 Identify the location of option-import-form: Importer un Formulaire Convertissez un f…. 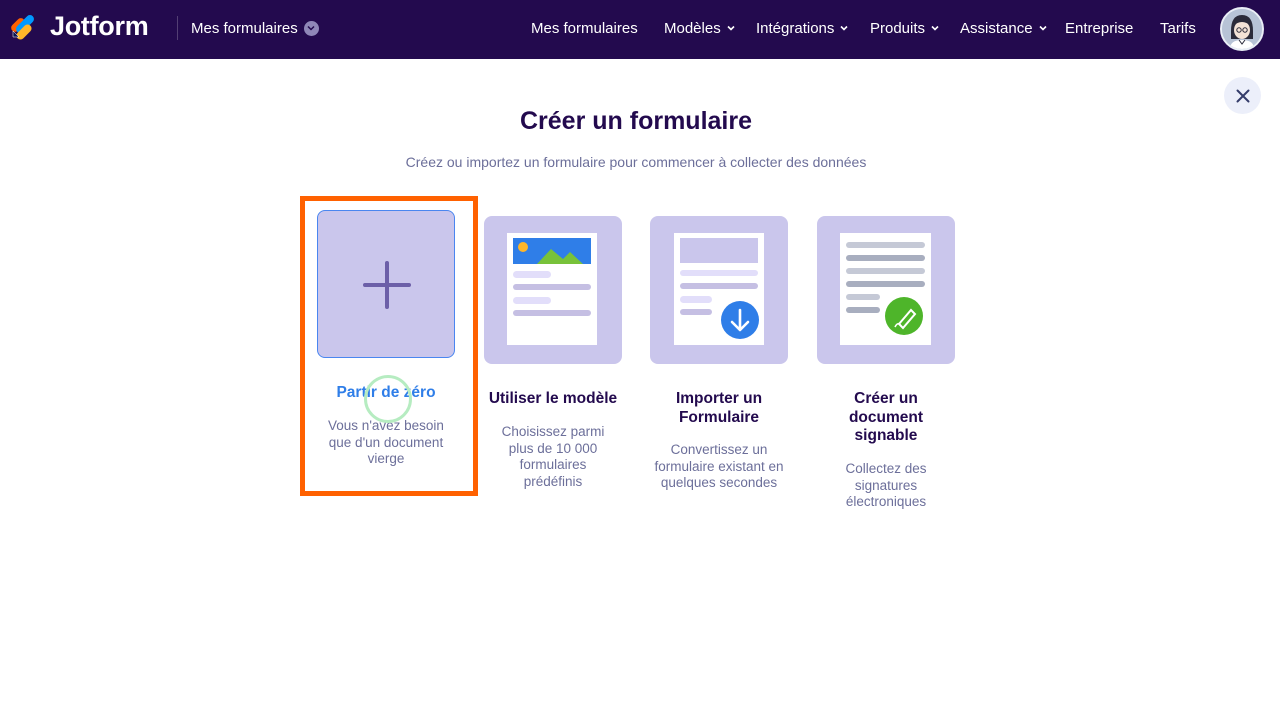
(719, 366).